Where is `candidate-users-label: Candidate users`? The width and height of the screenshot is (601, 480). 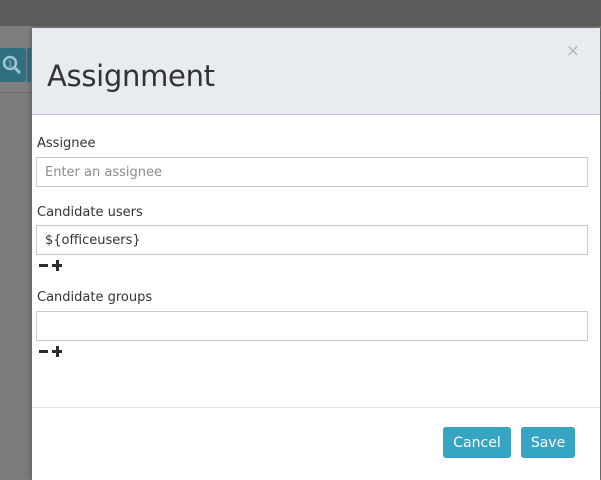 candidate-users-label: Candidate users is located at coordinates (90, 212).